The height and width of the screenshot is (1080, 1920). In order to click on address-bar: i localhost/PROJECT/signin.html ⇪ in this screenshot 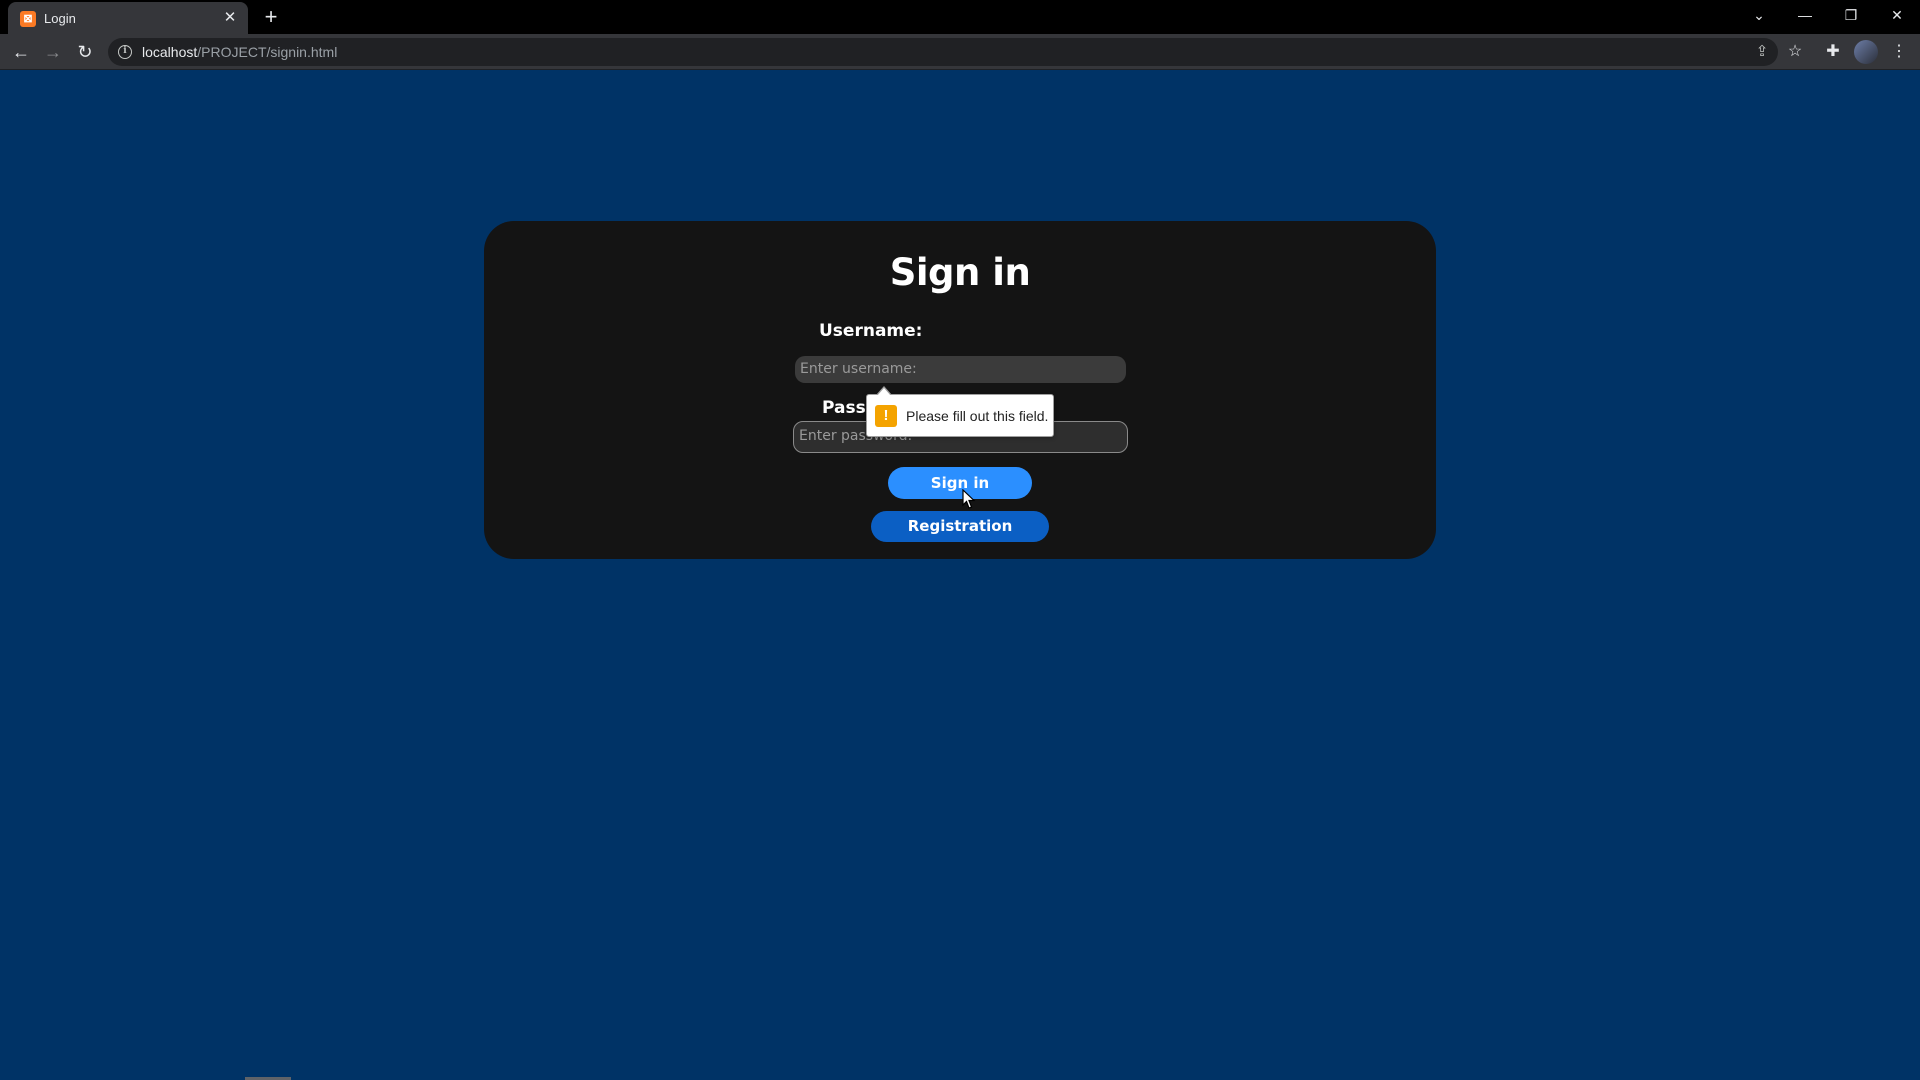, I will do `click(943, 52)`.